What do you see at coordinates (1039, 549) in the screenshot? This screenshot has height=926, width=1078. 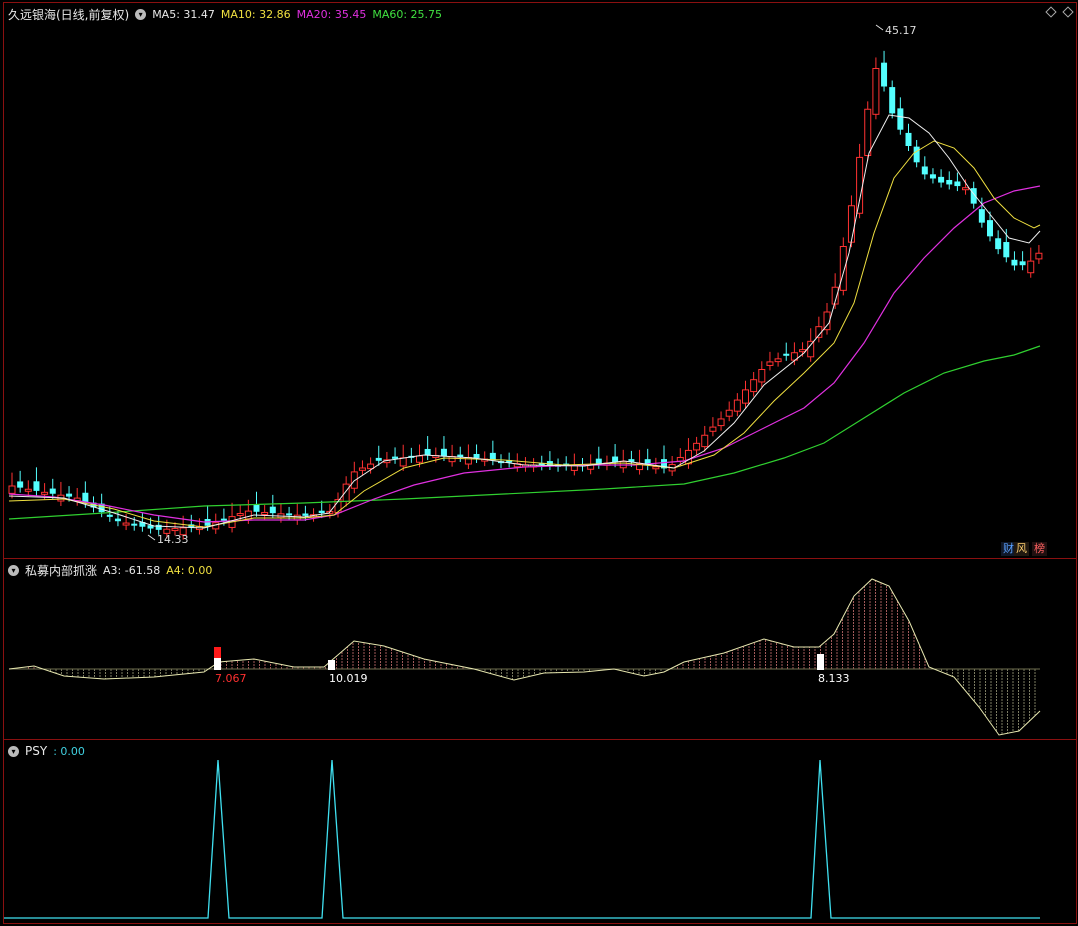 I see `rank-badge: 榜` at bounding box center [1039, 549].